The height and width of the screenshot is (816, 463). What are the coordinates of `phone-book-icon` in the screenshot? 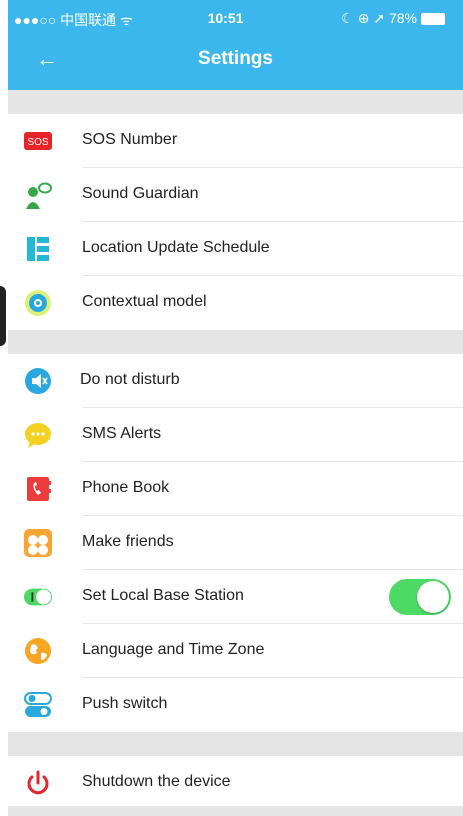 It's located at (38, 489).